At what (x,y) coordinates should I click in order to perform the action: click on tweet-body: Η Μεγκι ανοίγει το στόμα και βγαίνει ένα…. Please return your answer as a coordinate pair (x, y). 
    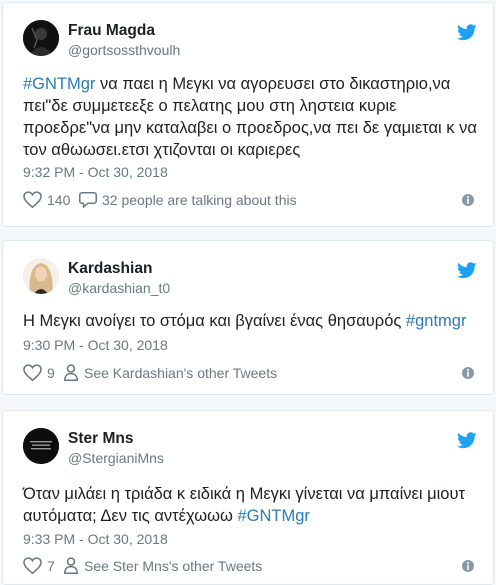
    Looking at the image, I should click on (214, 321).